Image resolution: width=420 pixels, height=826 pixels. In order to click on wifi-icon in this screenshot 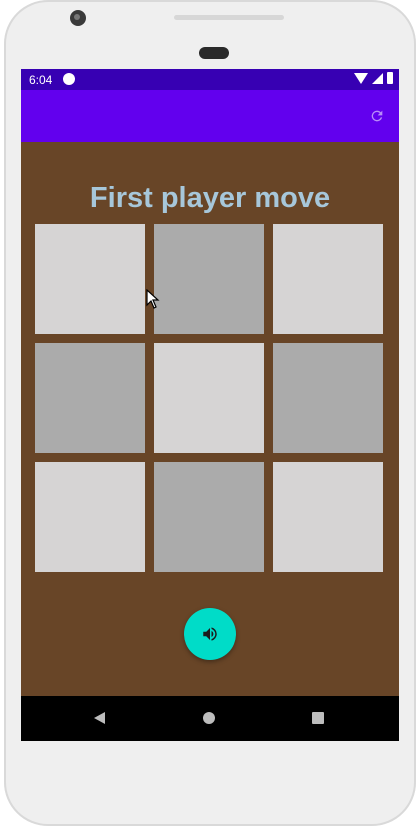, I will do `click(361, 78)`.